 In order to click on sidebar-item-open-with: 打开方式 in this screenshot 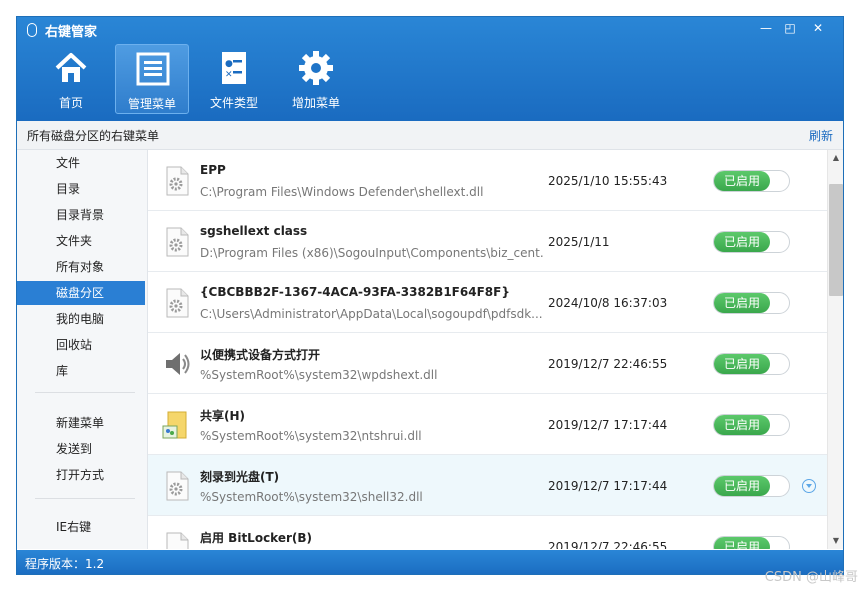, I will do `click(81, 475)`.